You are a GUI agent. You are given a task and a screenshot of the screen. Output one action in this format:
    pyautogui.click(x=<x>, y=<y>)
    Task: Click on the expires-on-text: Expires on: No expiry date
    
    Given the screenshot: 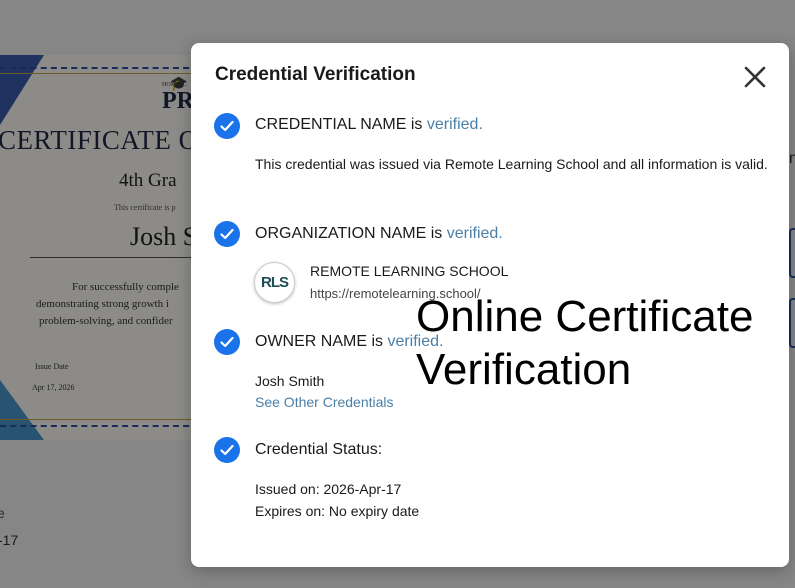 What is the action you would take?
    pyautogui.click(x=337, y=511)
    